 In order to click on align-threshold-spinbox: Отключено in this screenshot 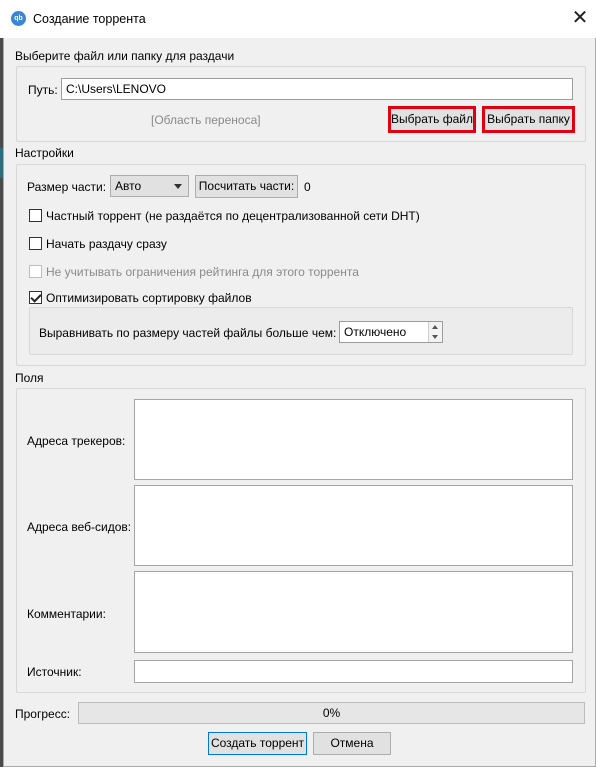, I will do `click(391, 332)`.